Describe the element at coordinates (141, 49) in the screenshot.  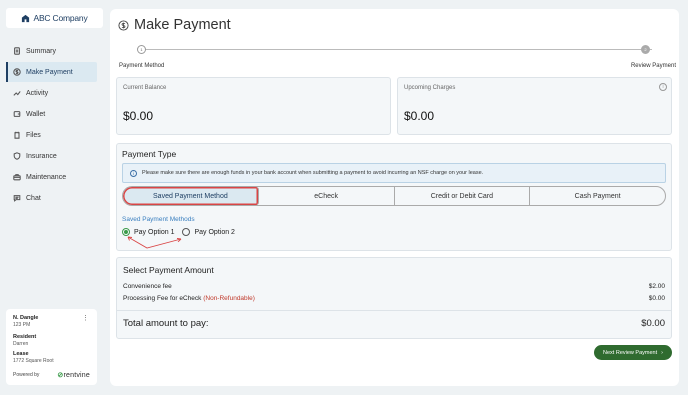
I see `step-1-dot: 1` at that location.